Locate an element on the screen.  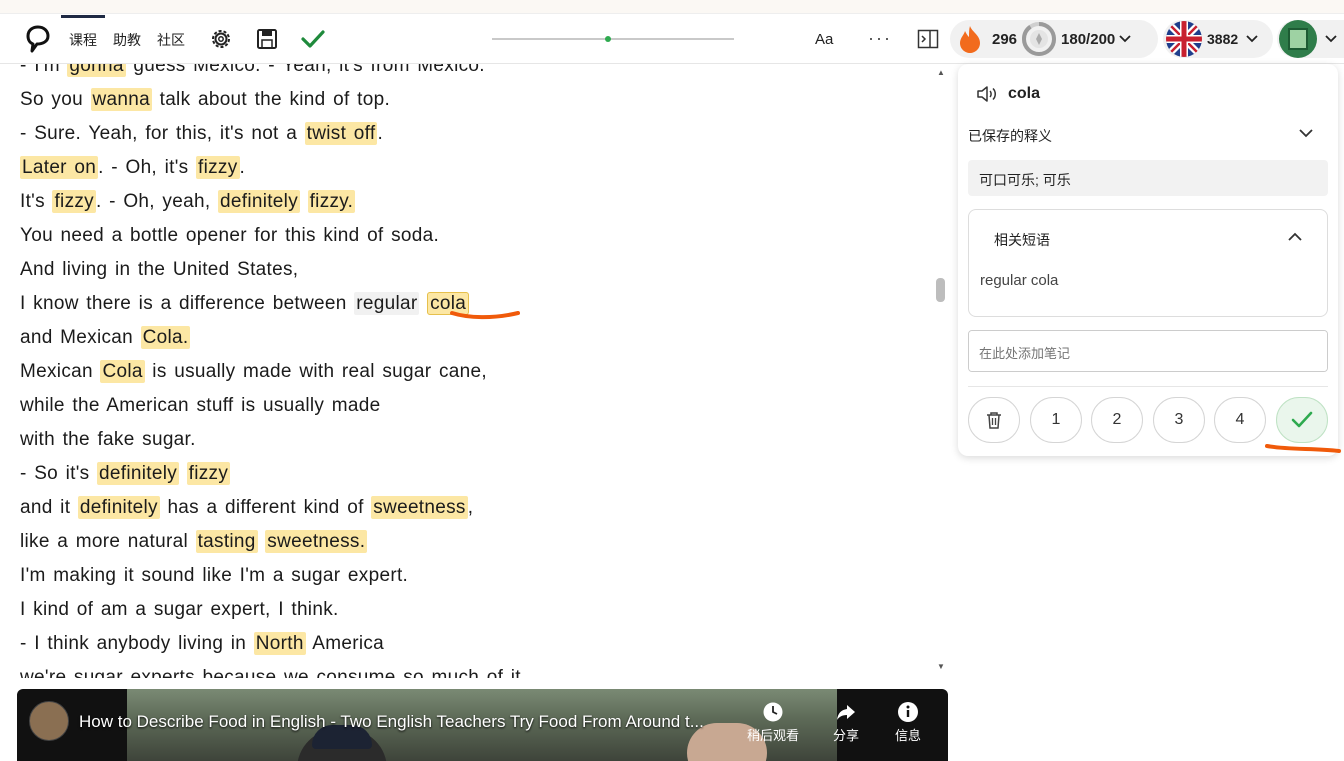
transcript-text: America is located at coordinates (345, 643).